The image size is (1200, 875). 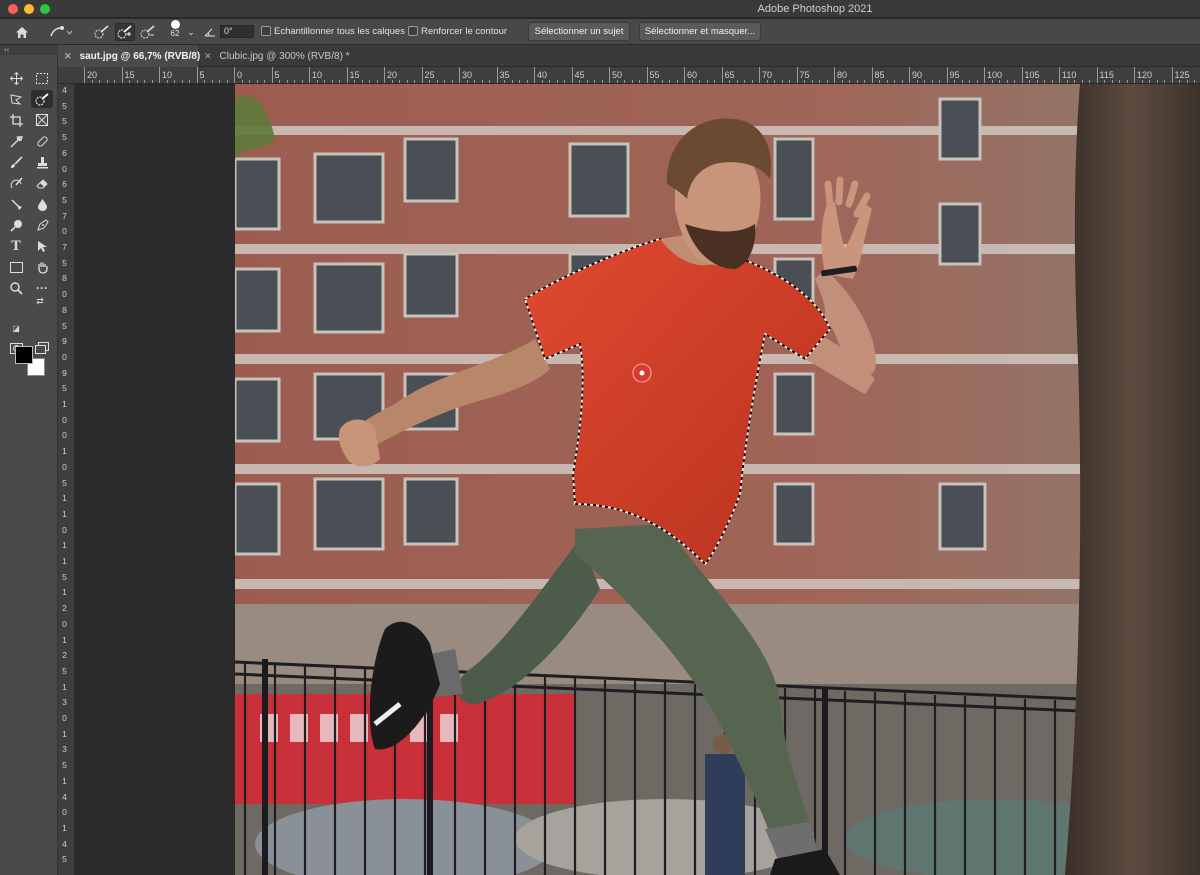 I want to click on brush-size-picker: 62, so click(x=175, y=29).